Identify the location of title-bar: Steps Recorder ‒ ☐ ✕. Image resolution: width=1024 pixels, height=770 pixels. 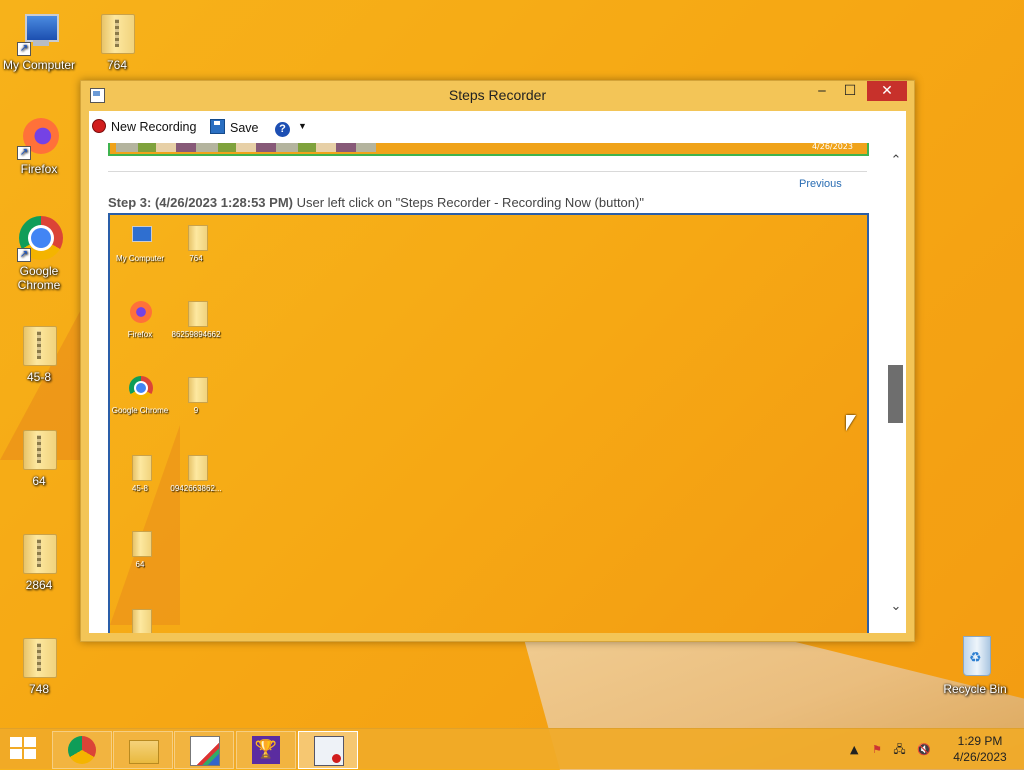
(497, 95).